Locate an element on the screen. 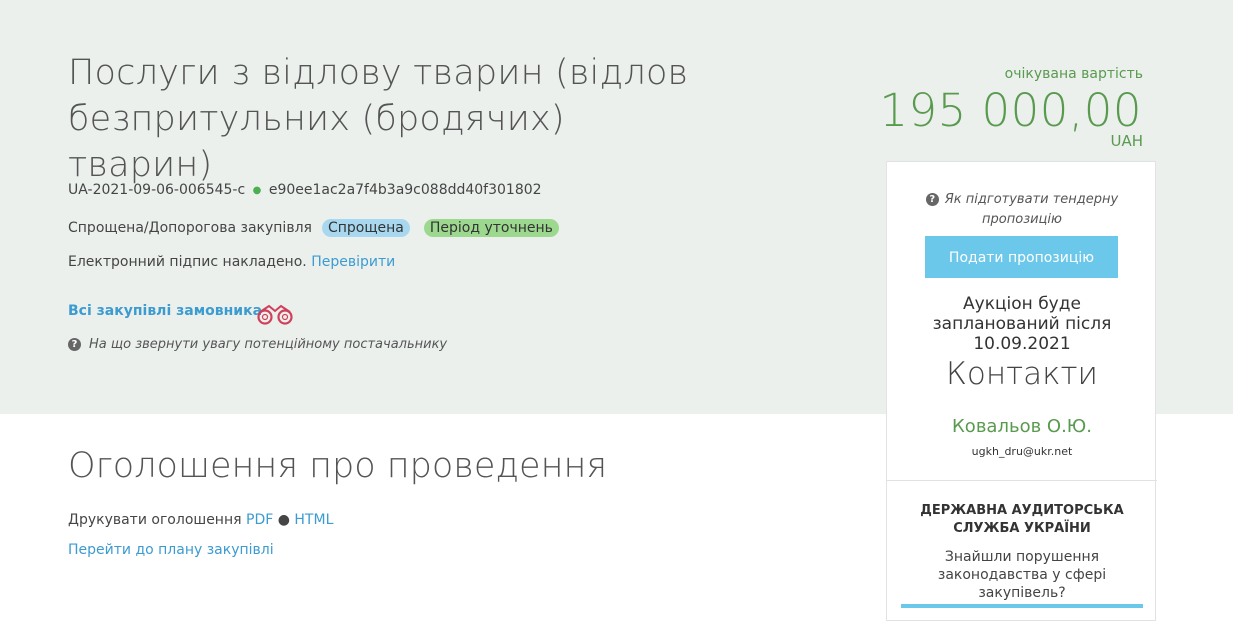  divider is located at coordinates (1022, 480).